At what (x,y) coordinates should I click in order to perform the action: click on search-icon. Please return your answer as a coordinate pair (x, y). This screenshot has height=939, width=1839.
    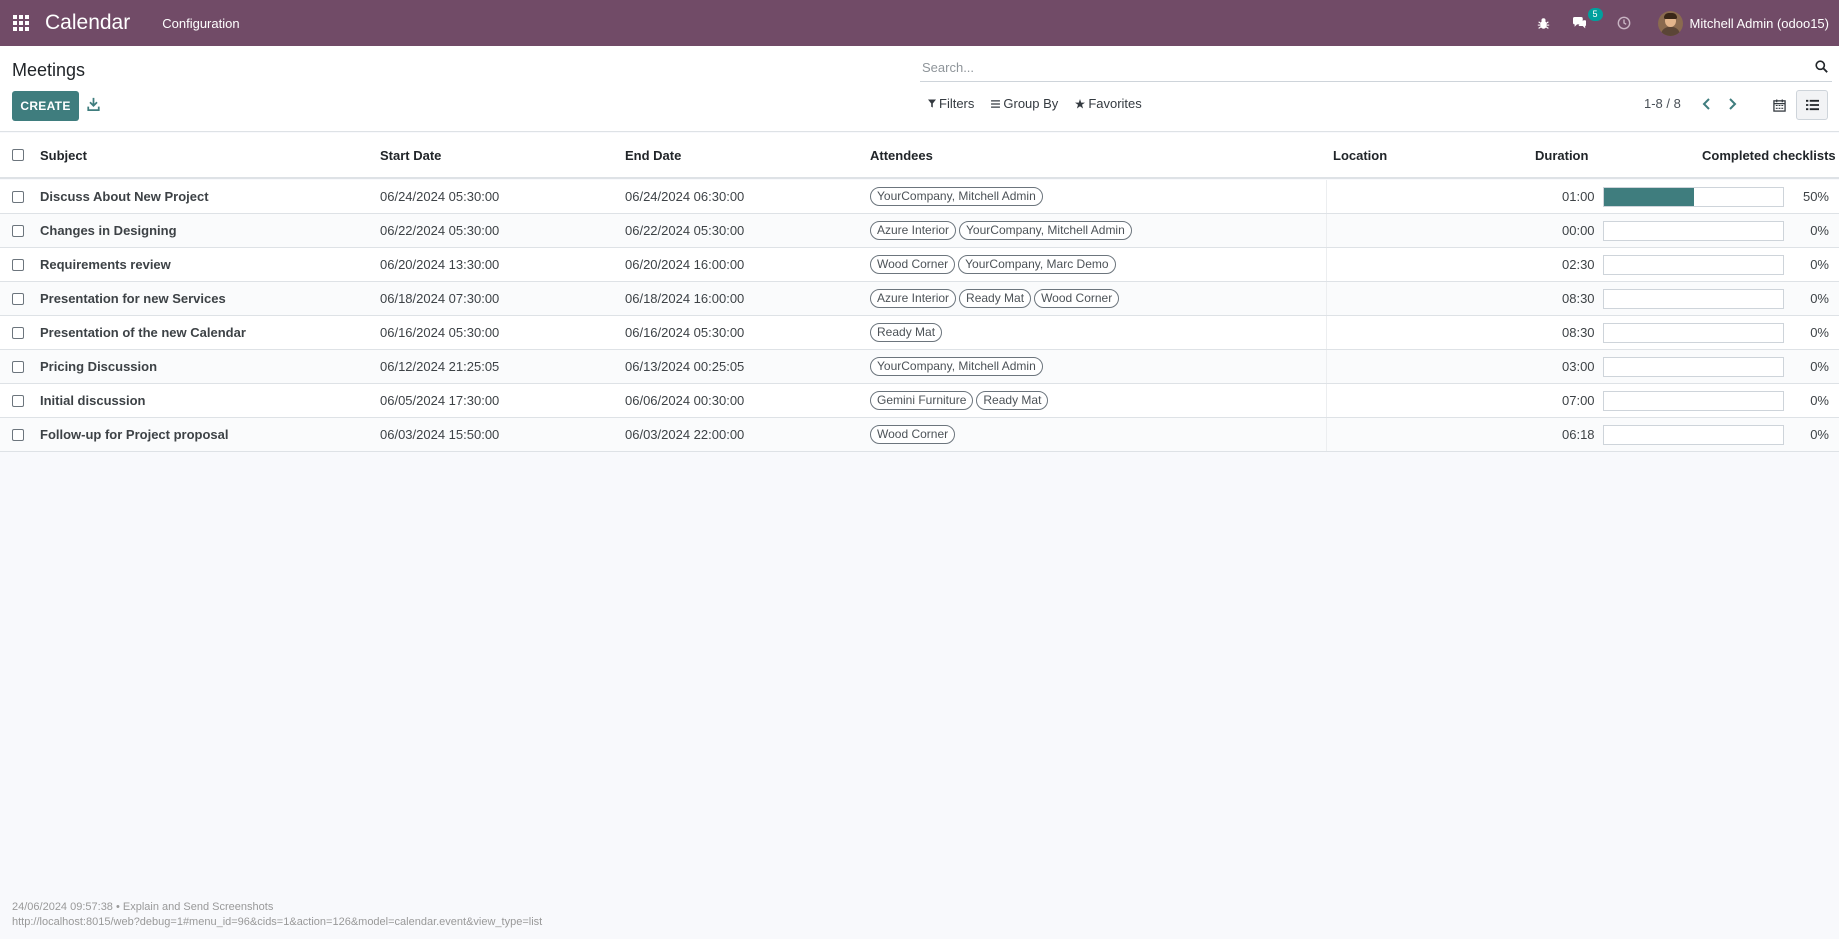
    Looking at the image, I should click on (1822, 67).